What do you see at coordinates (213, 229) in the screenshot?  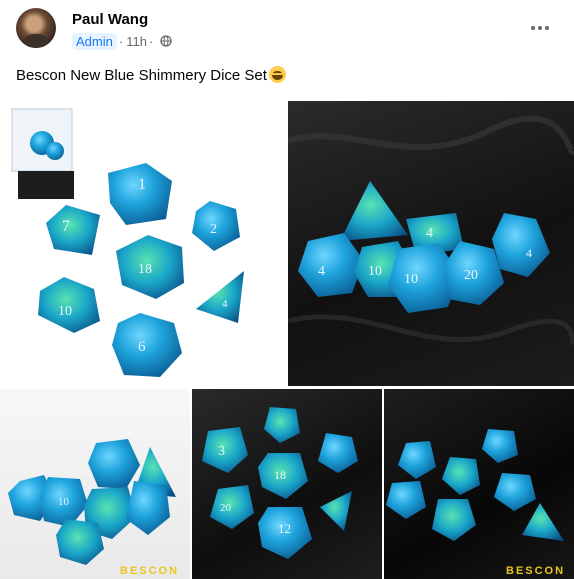 I see `svg-text: 2` at bounding box center [213, 229].